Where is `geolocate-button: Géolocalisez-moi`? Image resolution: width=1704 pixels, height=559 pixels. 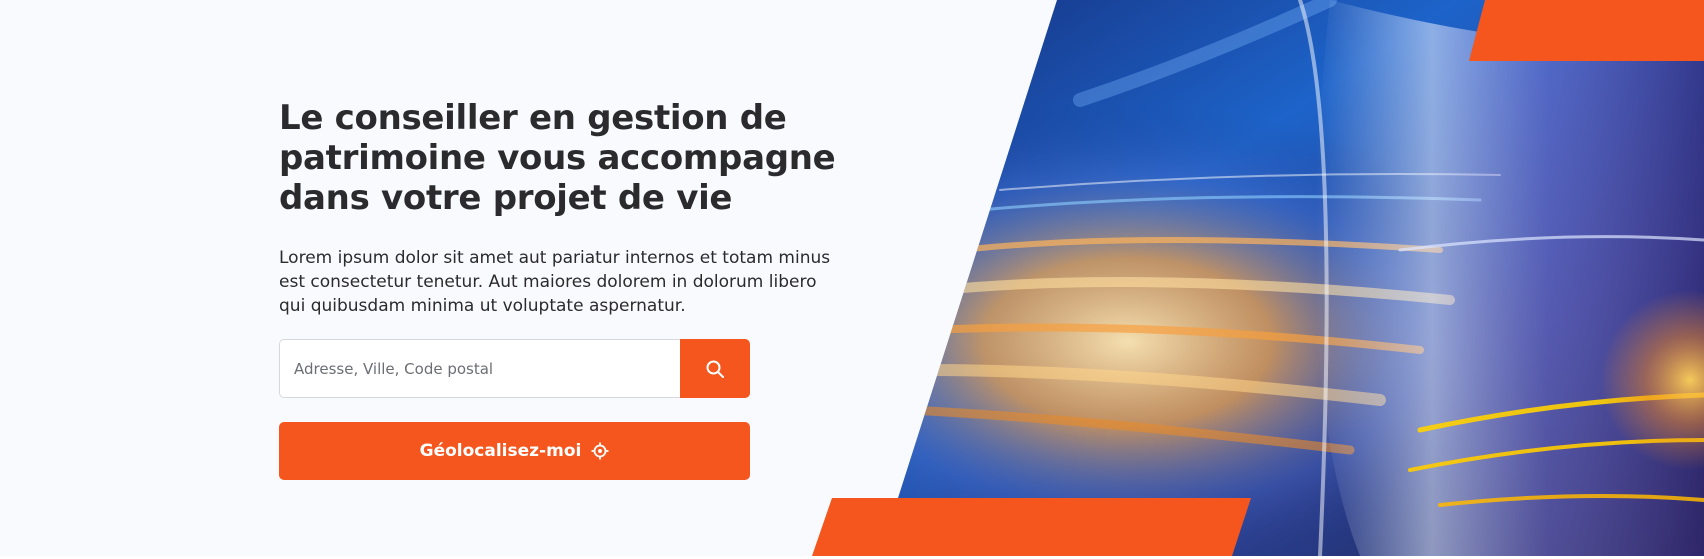 geolocate-button: Géolocalisez-moi is located at coordinates (514, 451).